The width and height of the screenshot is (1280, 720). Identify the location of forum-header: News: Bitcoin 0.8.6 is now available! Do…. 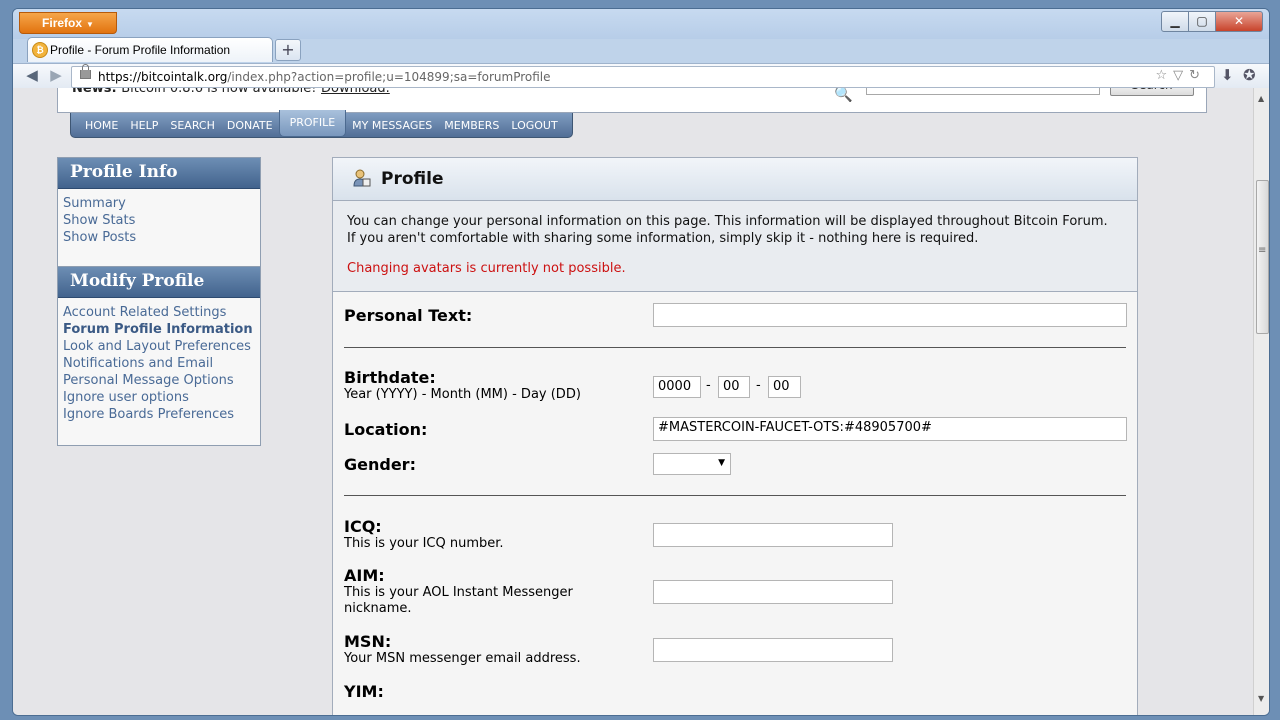
(632, 100).